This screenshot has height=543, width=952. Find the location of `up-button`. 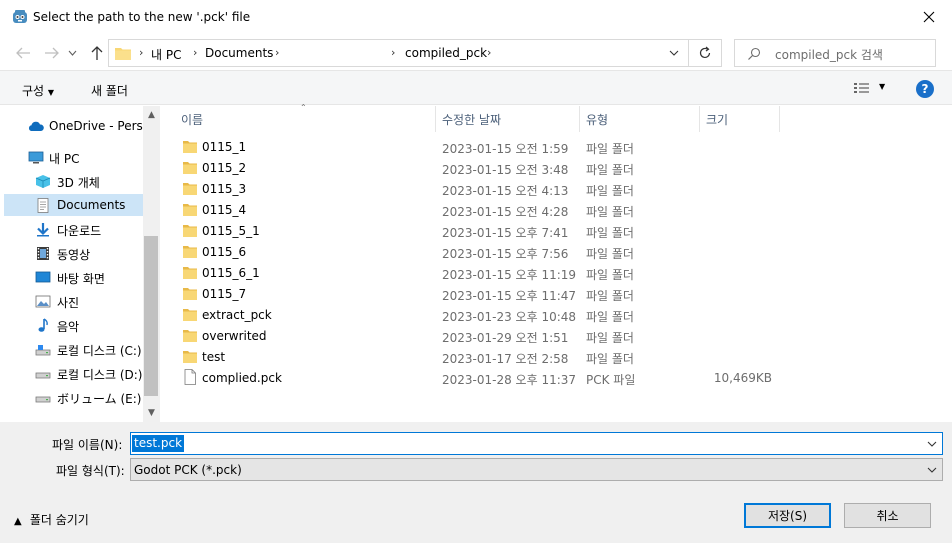

up-button is located at coordinates (97, 53).